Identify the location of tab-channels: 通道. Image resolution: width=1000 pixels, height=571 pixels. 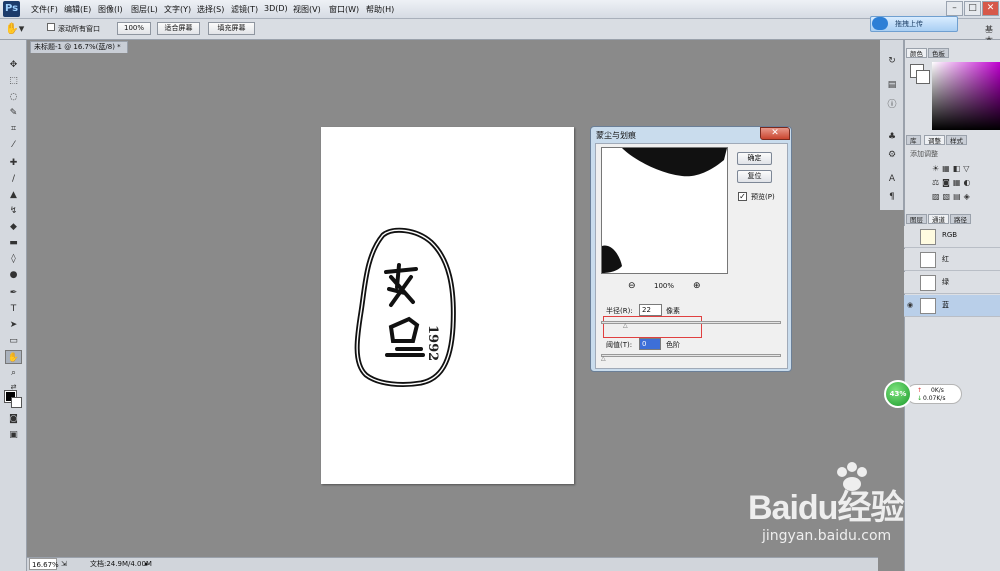
(938, 219).